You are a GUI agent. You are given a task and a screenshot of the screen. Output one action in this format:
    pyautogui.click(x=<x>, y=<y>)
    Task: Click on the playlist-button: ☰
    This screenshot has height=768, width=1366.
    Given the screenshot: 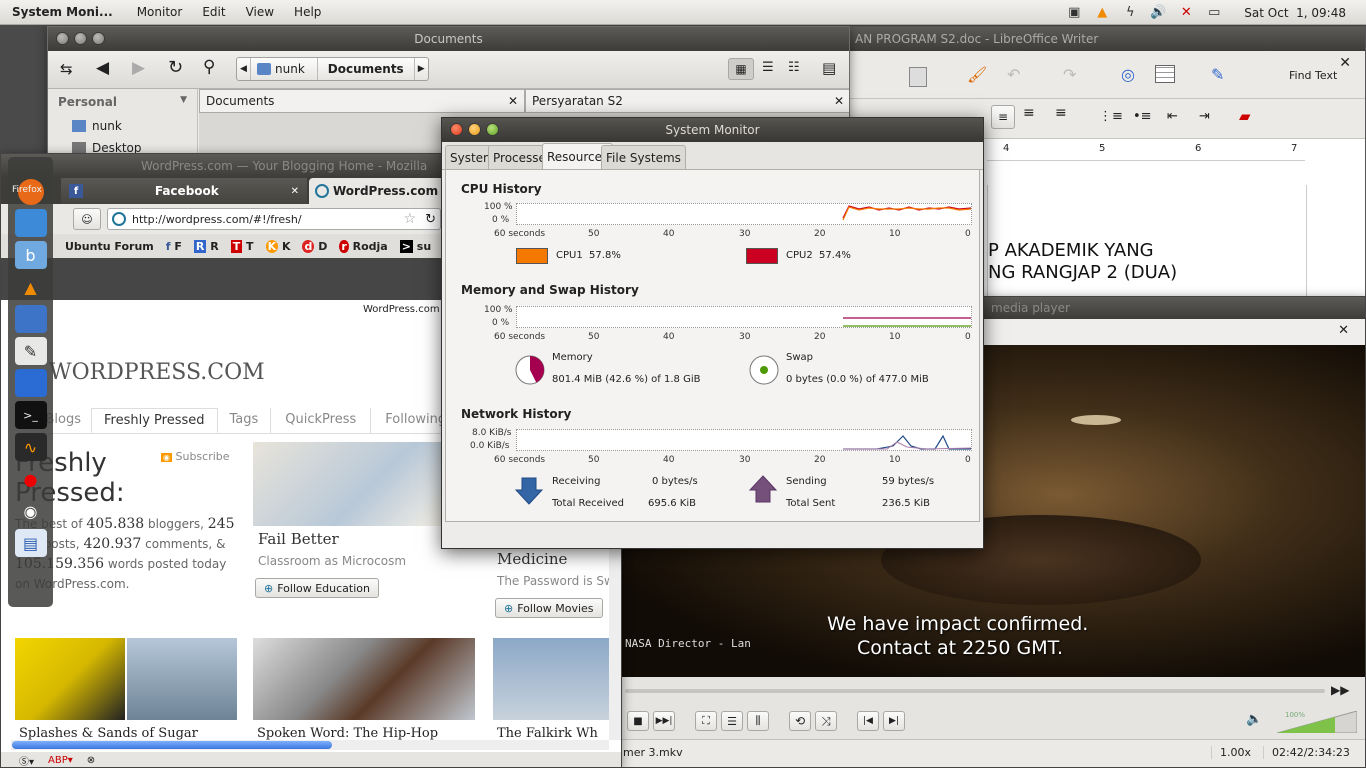 What is the action you would take?
    pyautogui.click(x=732, y=721)
    